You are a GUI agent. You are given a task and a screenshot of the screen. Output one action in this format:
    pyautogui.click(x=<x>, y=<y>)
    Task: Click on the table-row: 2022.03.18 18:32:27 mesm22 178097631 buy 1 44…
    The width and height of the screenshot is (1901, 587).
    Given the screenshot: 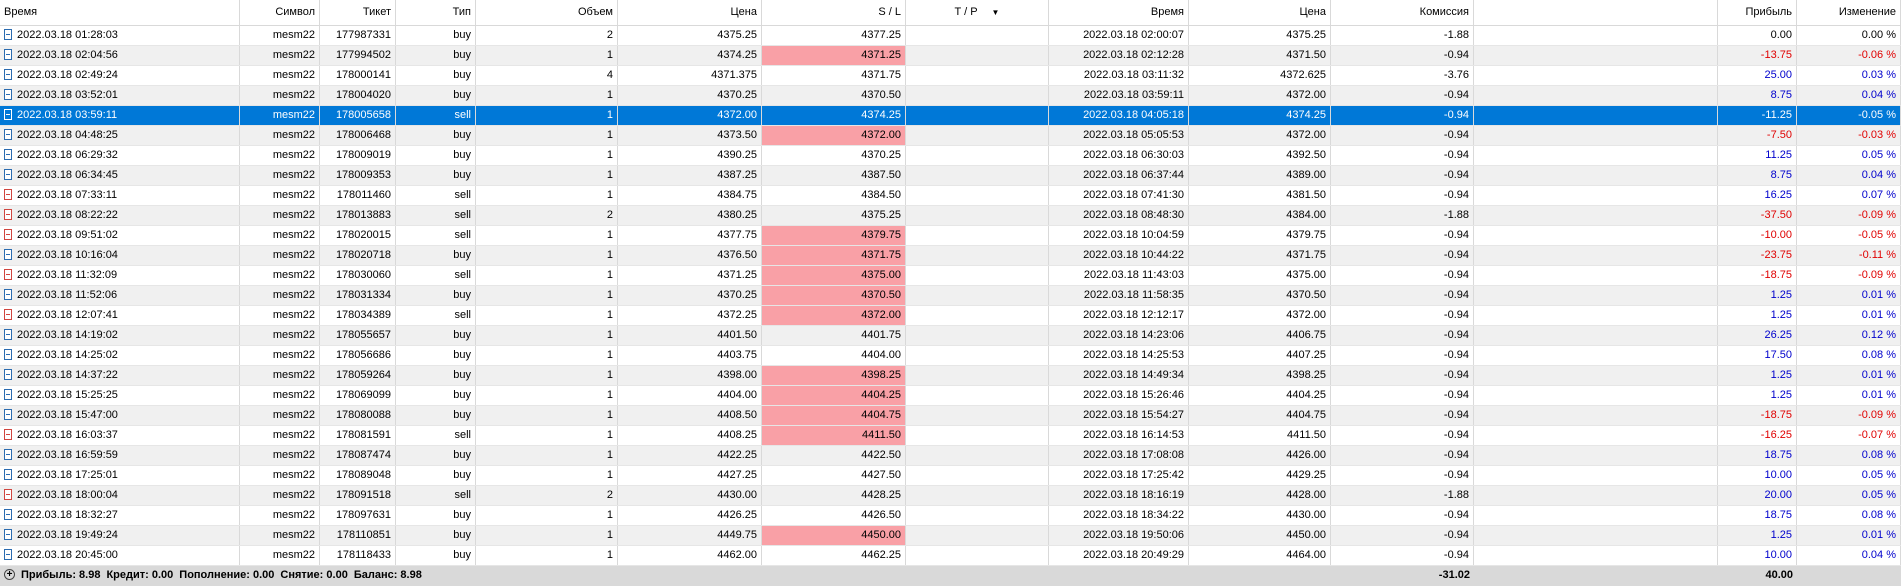 What is the action you would take?
    pyautogui.click(x=950, y=516)
    